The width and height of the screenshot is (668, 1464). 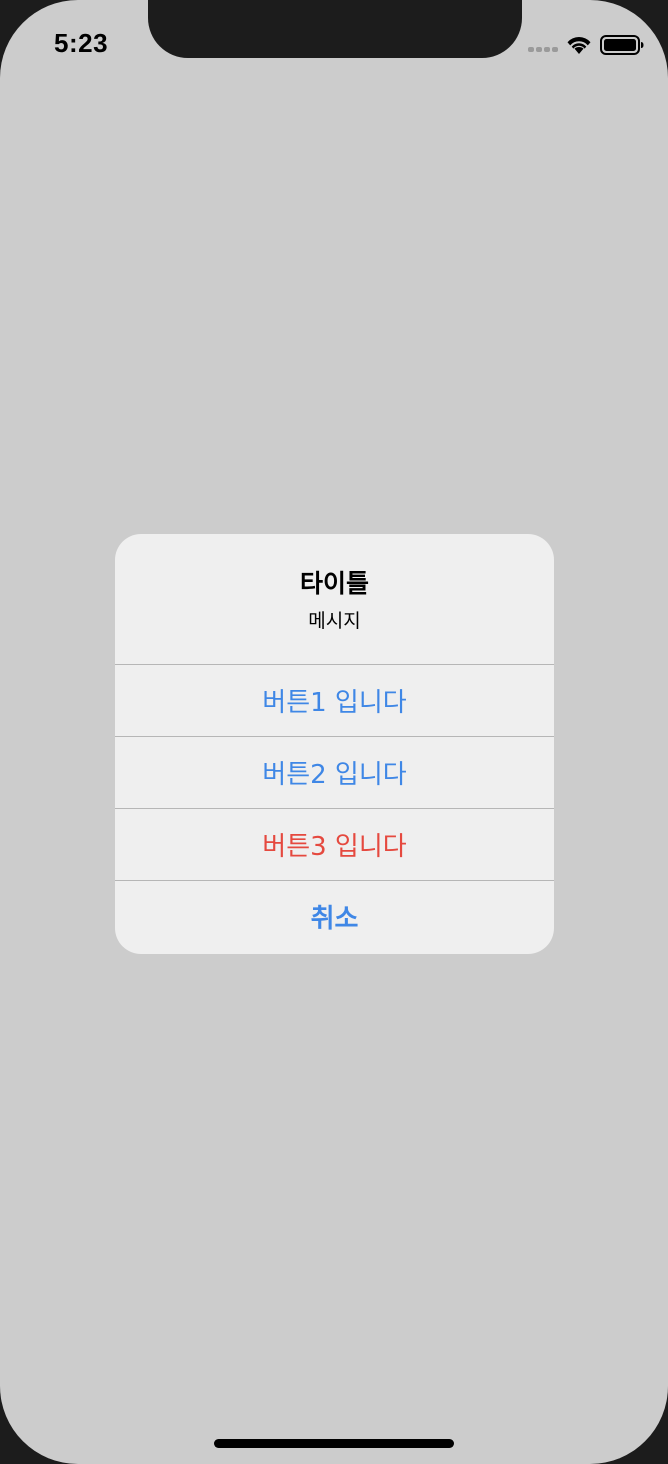 I want to click on battery-icon, so click(x=622, y=45).